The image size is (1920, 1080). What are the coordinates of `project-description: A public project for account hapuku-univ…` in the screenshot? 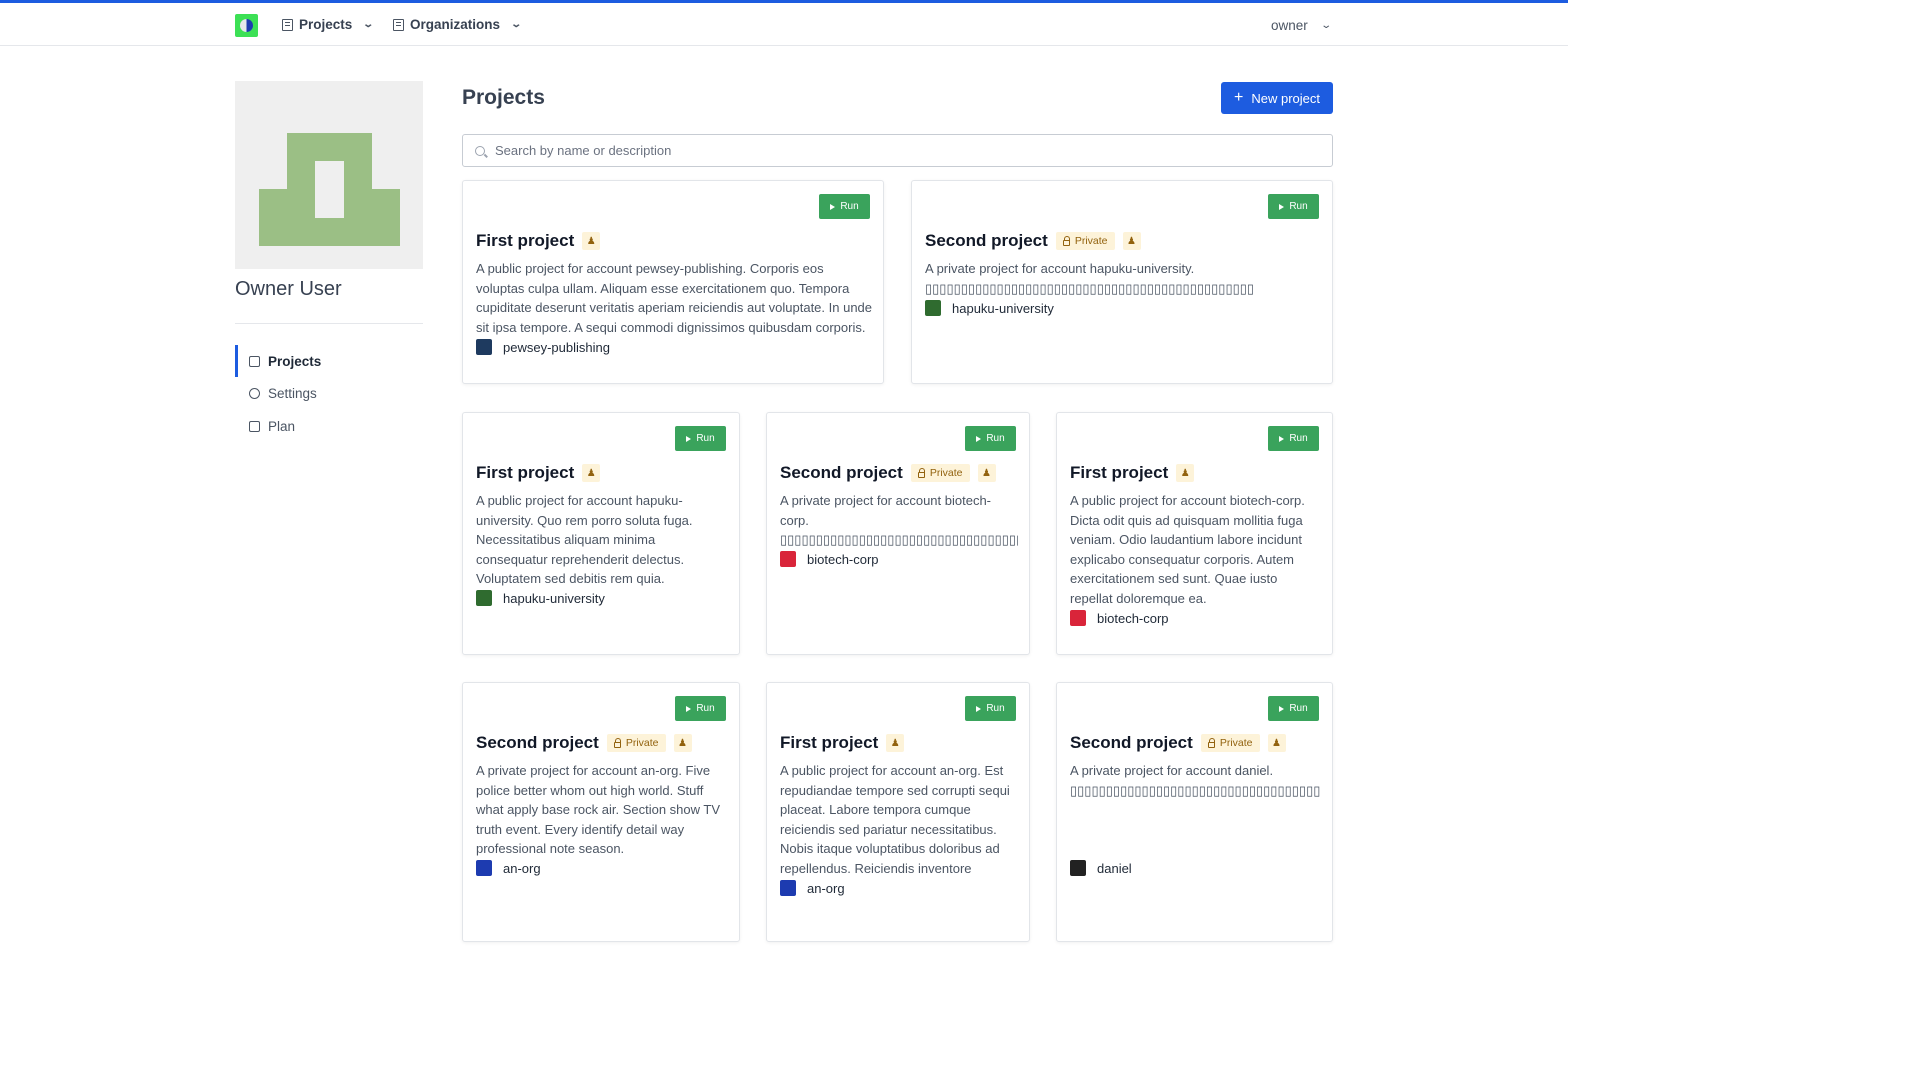 It's located at (584, 540).